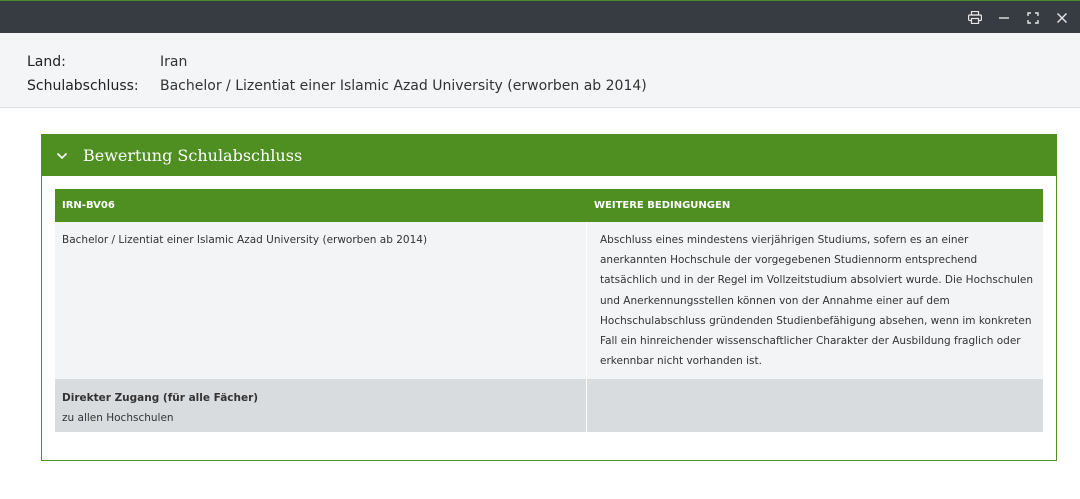  What do you see at coordinates (118, 418) in the screenshot?
I see `access-subtitle: zu allen Hochschulen` at bounding box center [118, 418].